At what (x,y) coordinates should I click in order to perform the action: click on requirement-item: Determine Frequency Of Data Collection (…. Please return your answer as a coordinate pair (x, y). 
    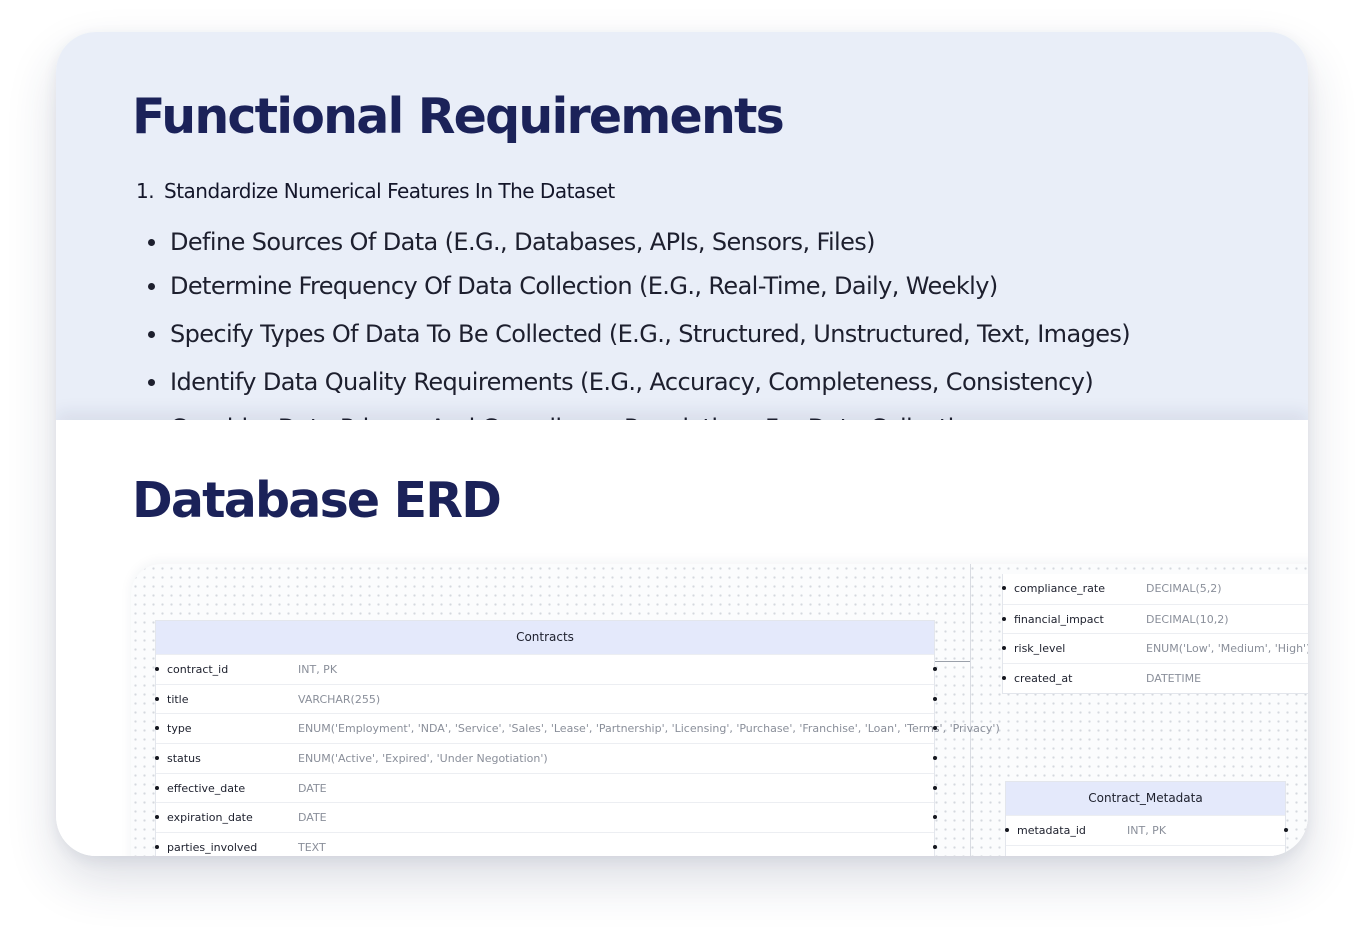
    Looking at the image, I should click on (638, 290).